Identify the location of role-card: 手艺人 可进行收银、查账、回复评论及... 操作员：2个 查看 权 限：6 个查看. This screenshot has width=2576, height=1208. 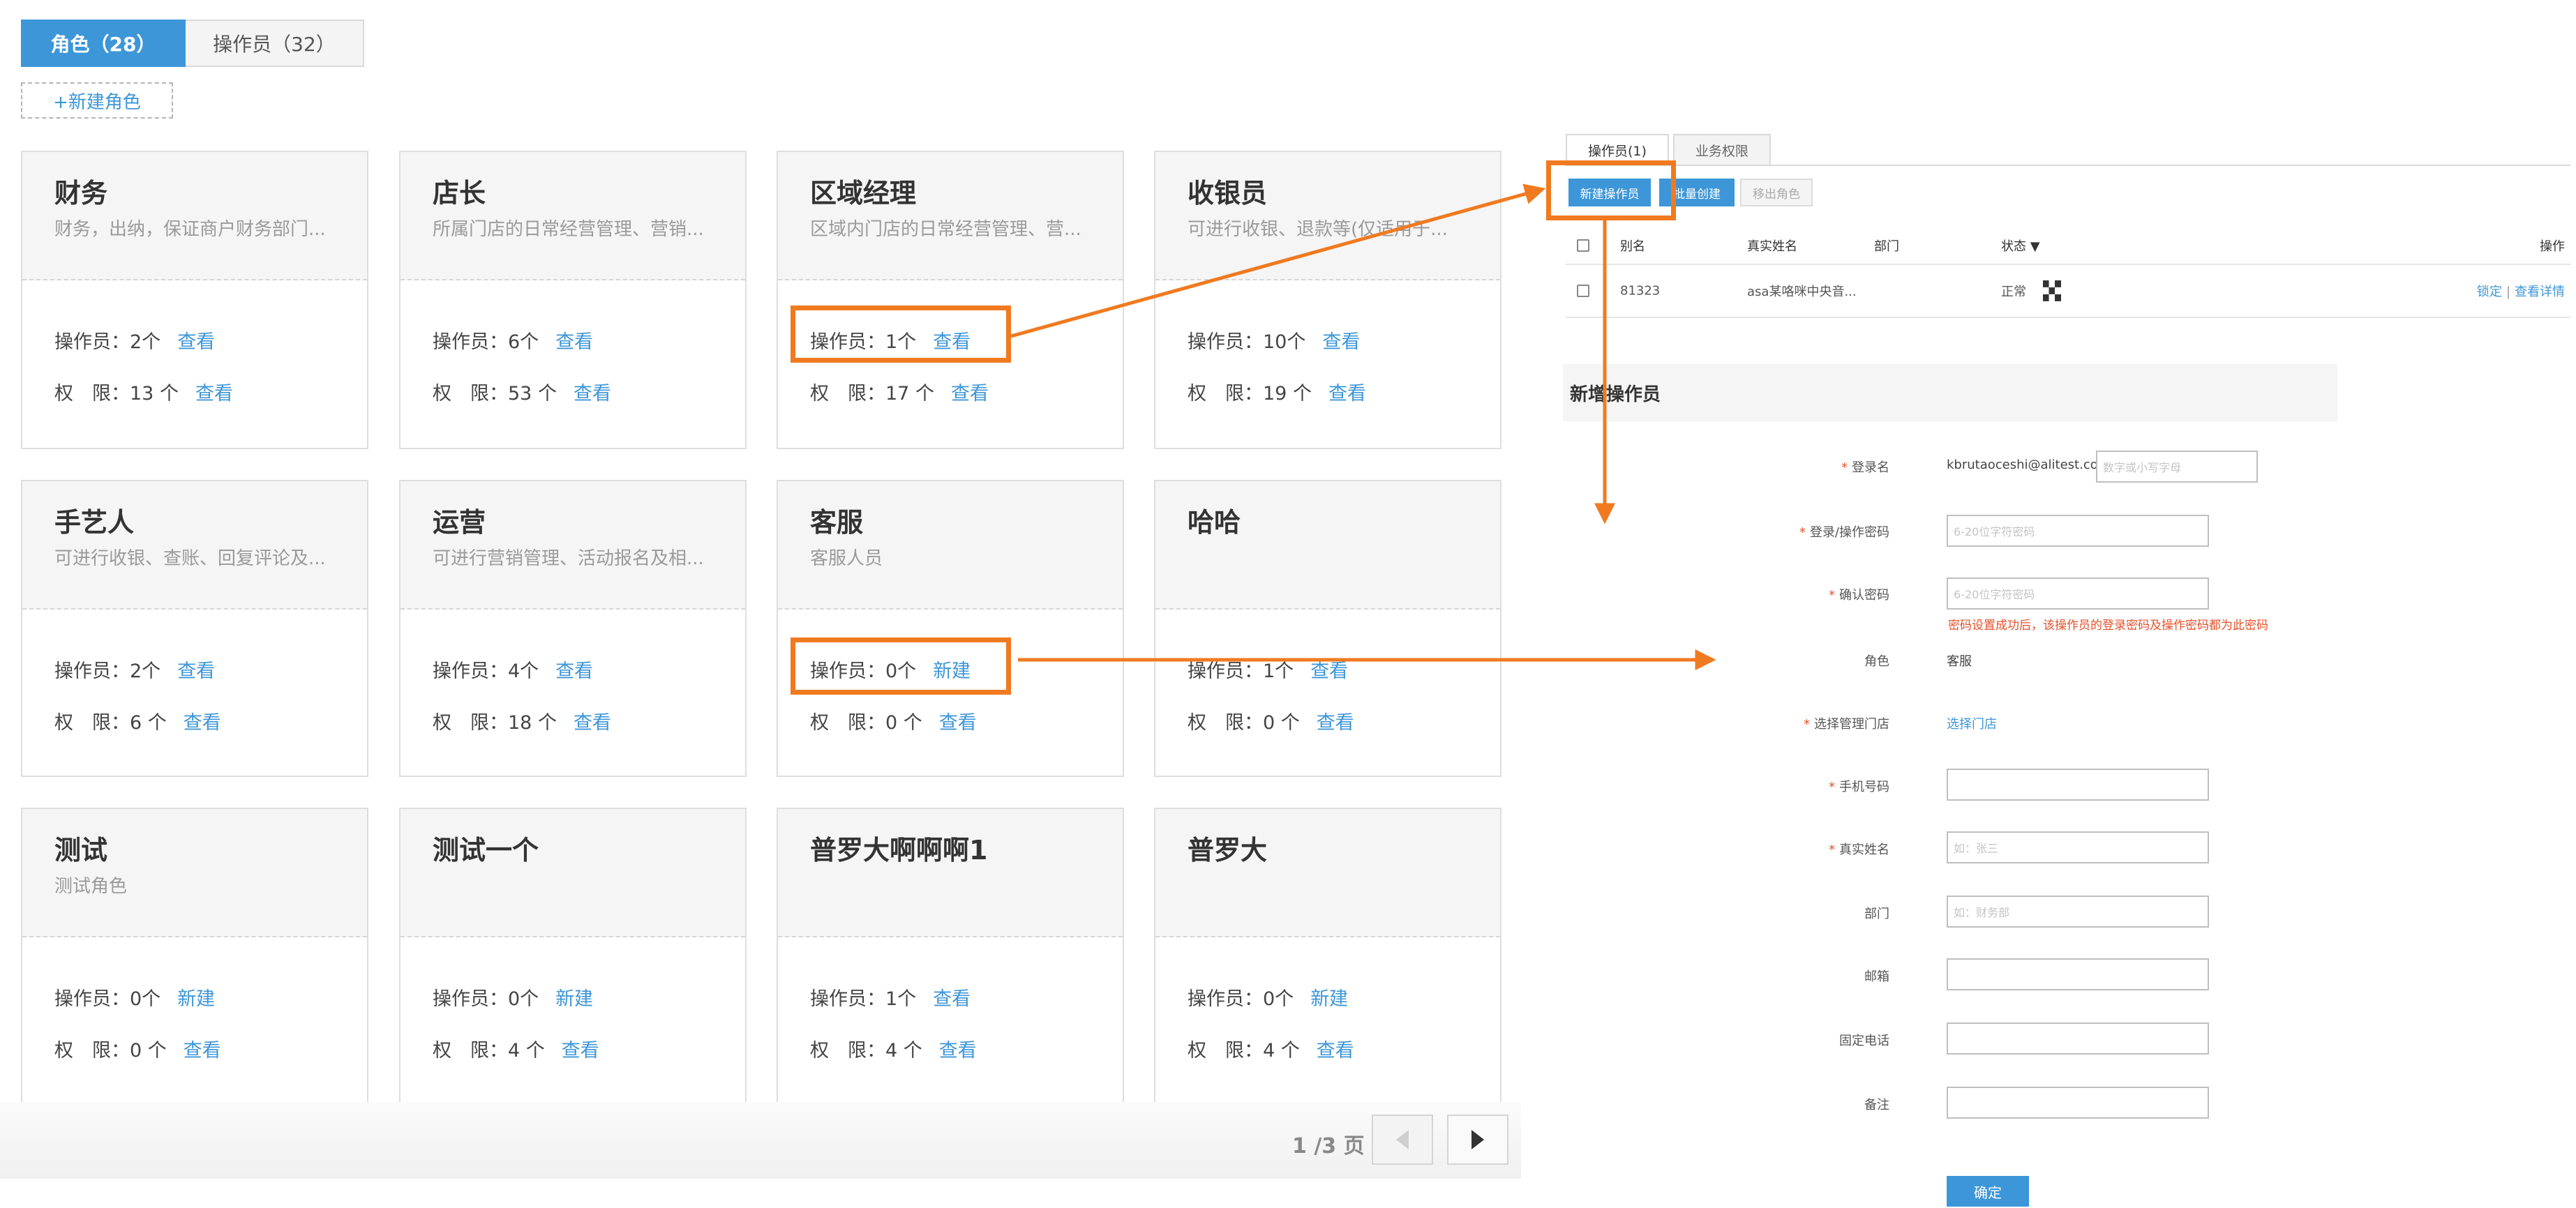
(194, 629).